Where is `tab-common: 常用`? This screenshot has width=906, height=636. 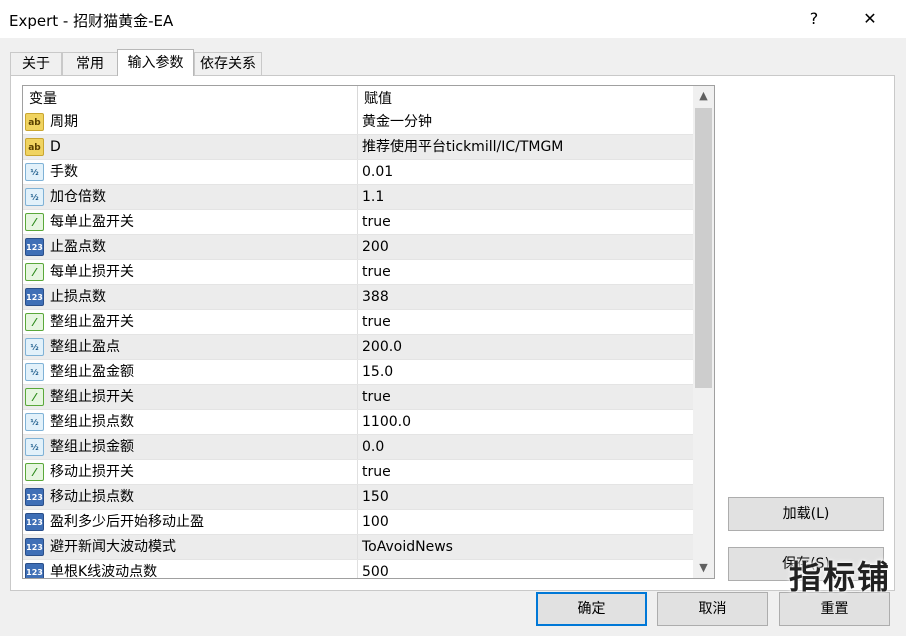
tab-common: 常用 is located at coordinates (90, 63).